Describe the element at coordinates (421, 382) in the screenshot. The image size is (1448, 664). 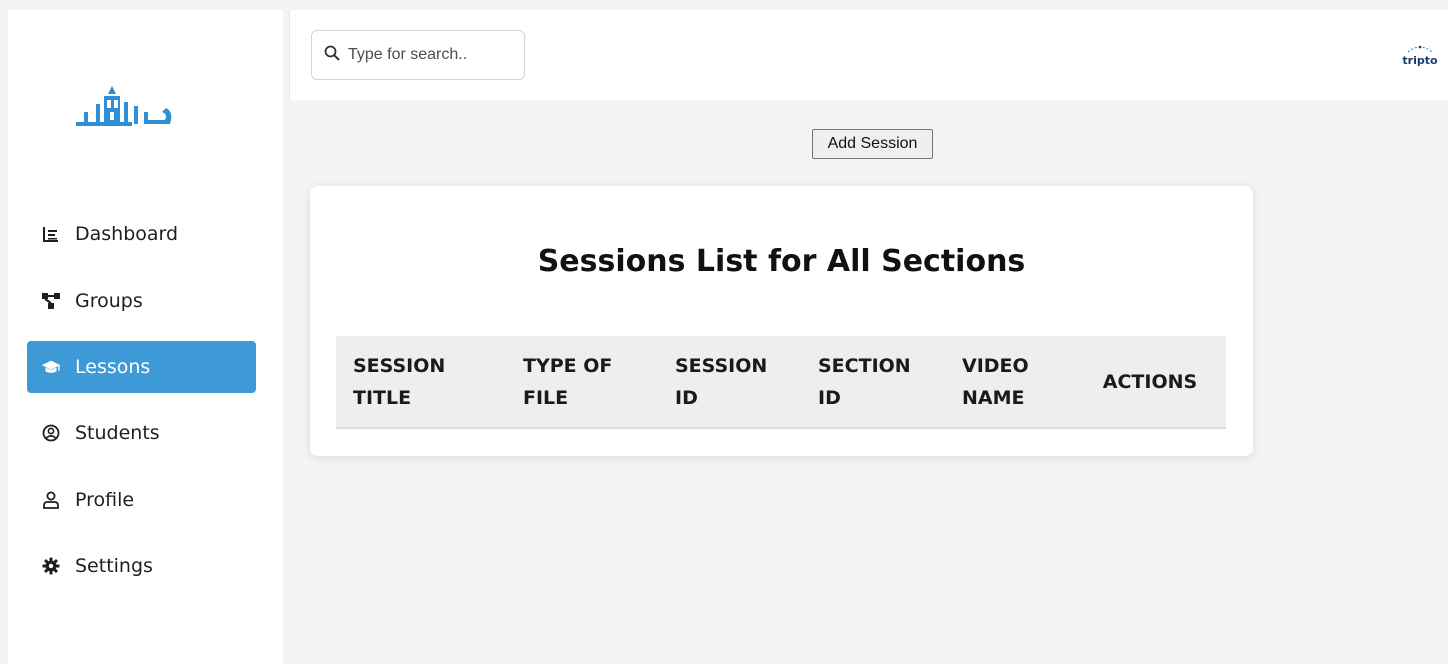
I see `column-header-session-title: SESSION TITLE` at that location.